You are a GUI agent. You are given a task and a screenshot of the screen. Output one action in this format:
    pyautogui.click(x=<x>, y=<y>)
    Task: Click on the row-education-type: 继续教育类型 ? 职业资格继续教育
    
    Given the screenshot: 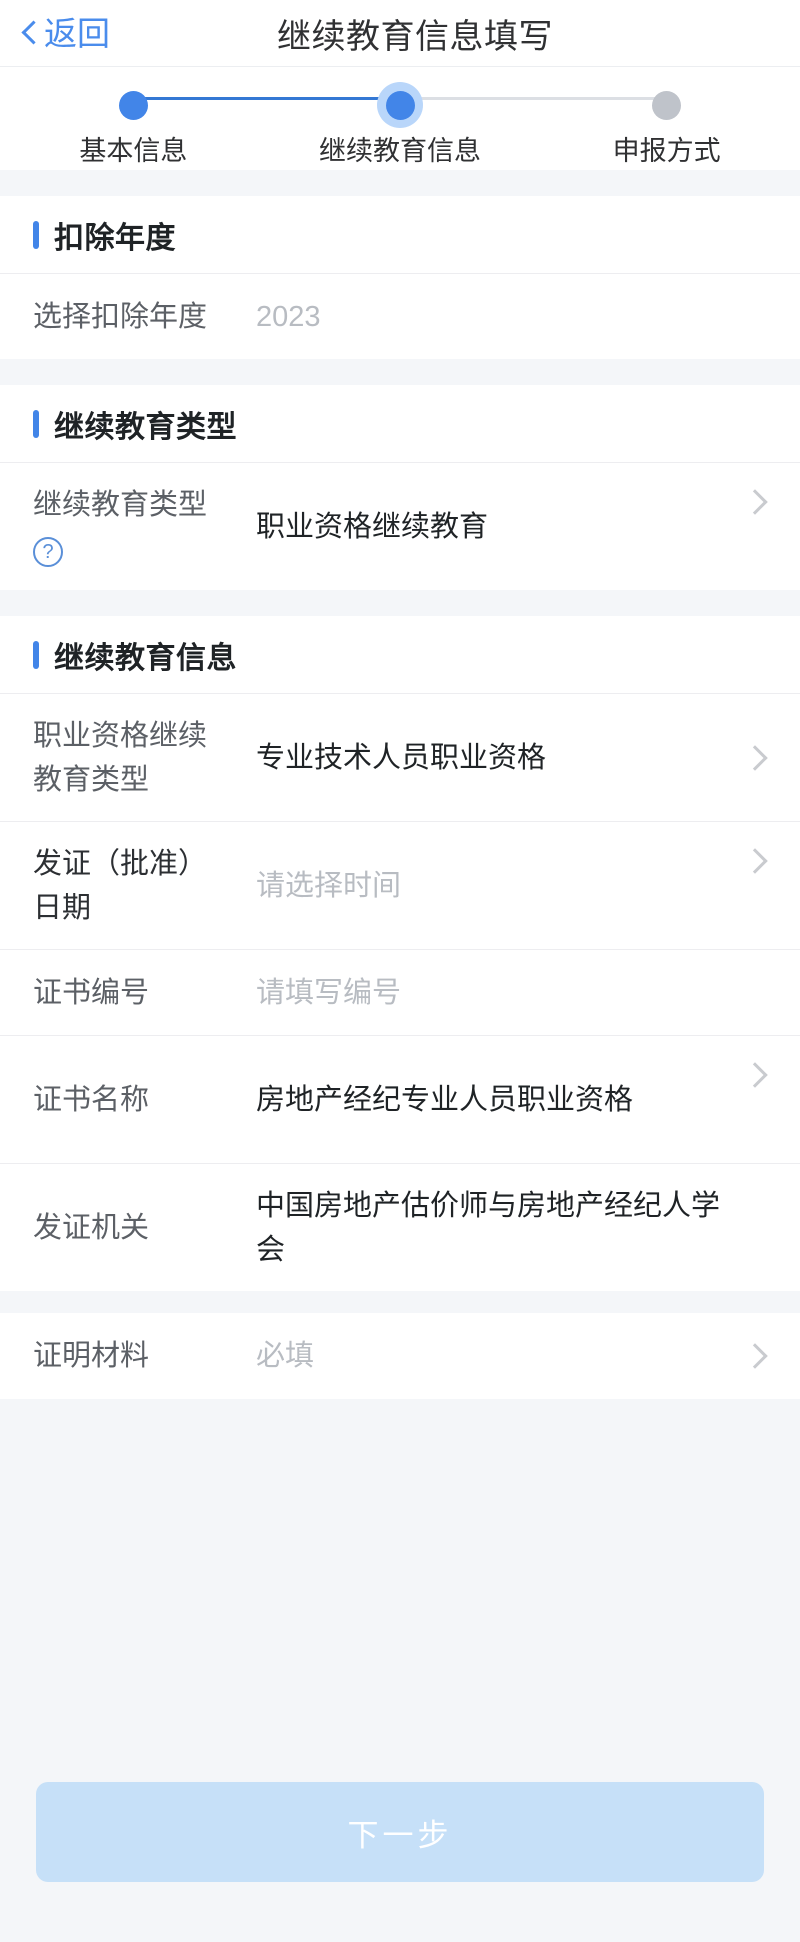 What is the action you would take?
    pyautogui.click(x=400, y=526)
    